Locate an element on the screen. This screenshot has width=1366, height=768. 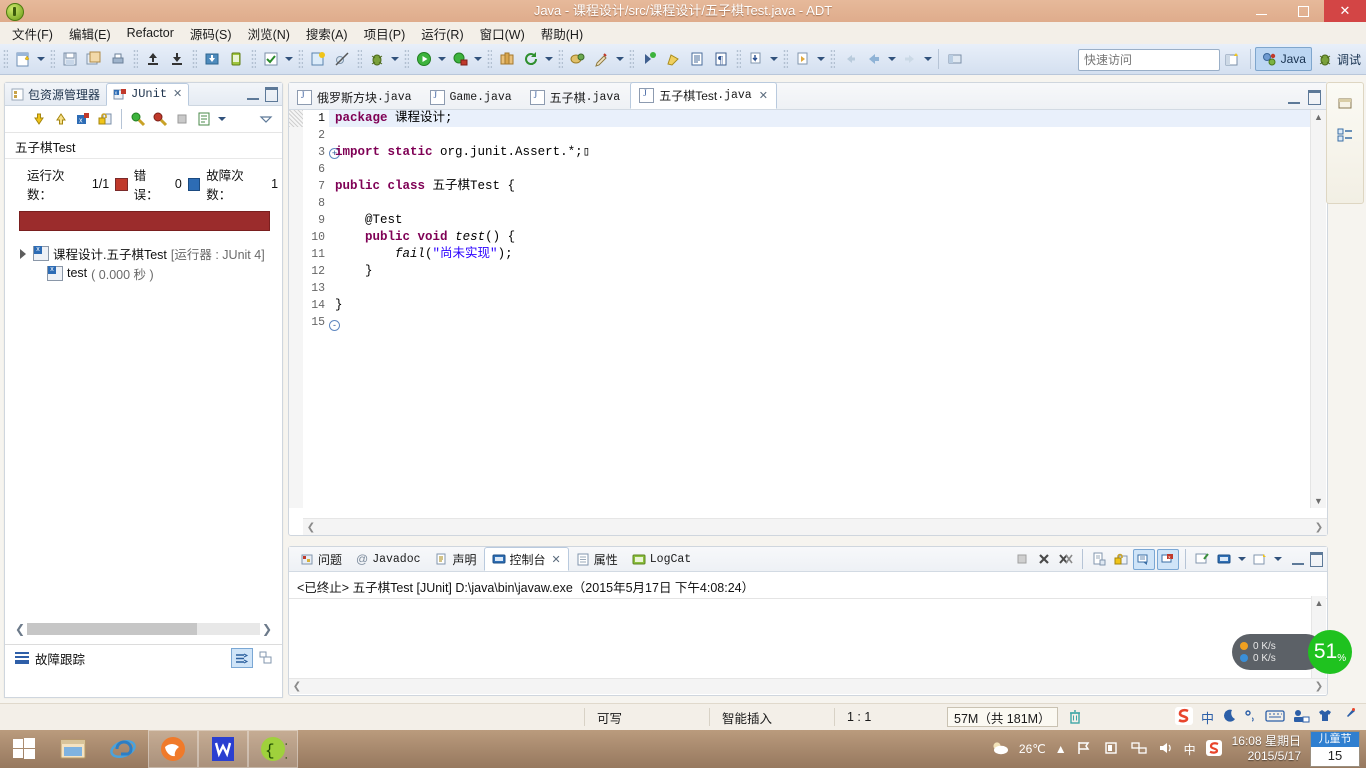
battery-icon is located at coordinates (1112, 749).